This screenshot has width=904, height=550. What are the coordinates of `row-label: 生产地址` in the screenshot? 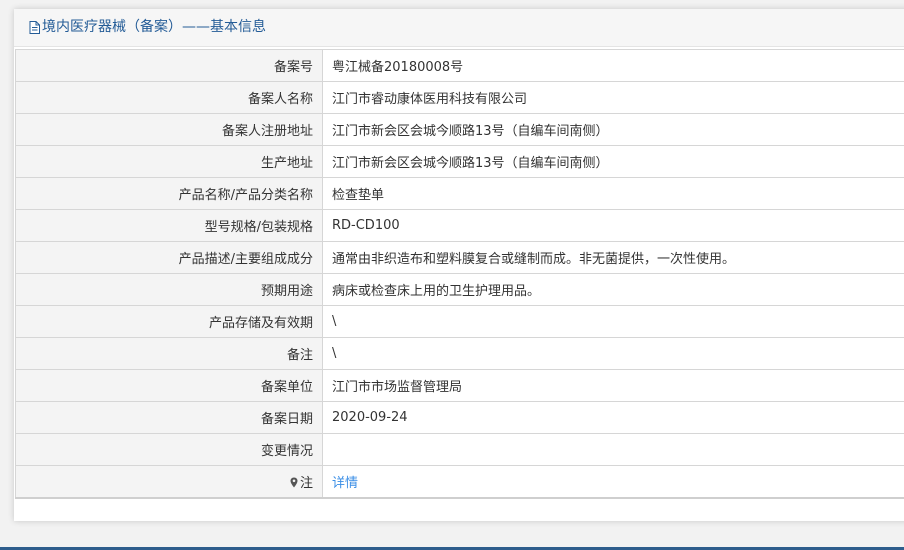 It's located at (169, 161).